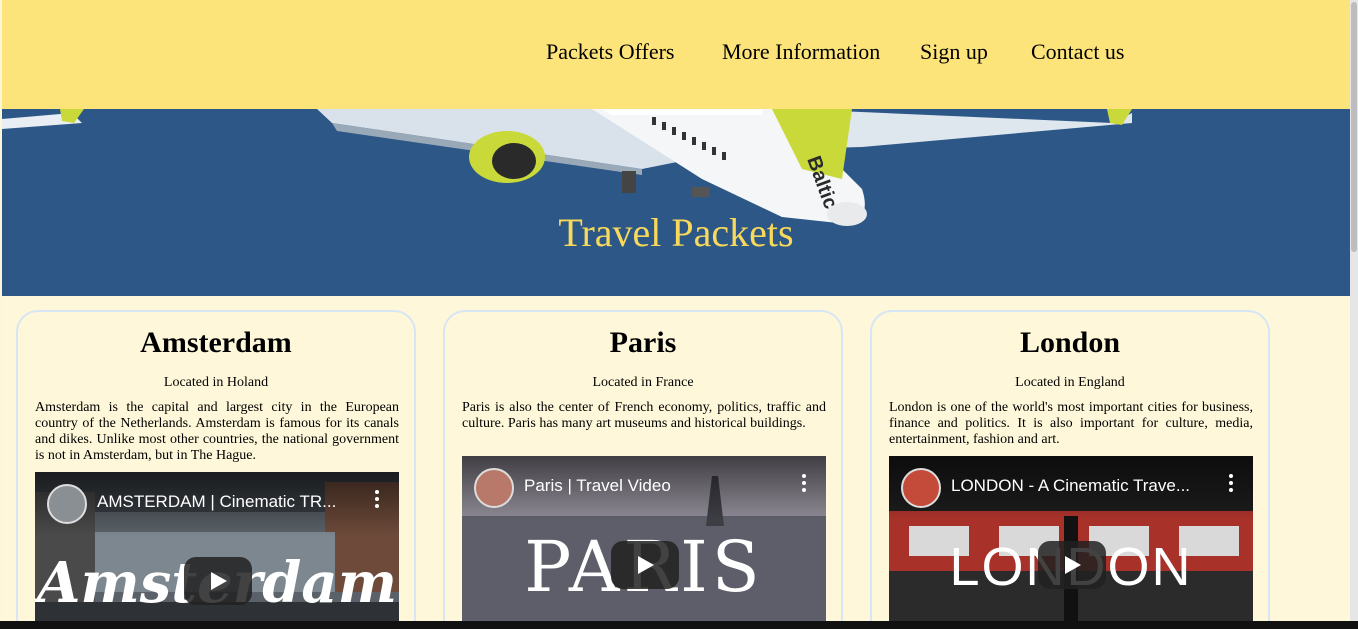 This screenshot has height=629, width=1358. Describe the element at coordinates (643, 382) in the screenshot. I see `card-location: Located in France` at that location.